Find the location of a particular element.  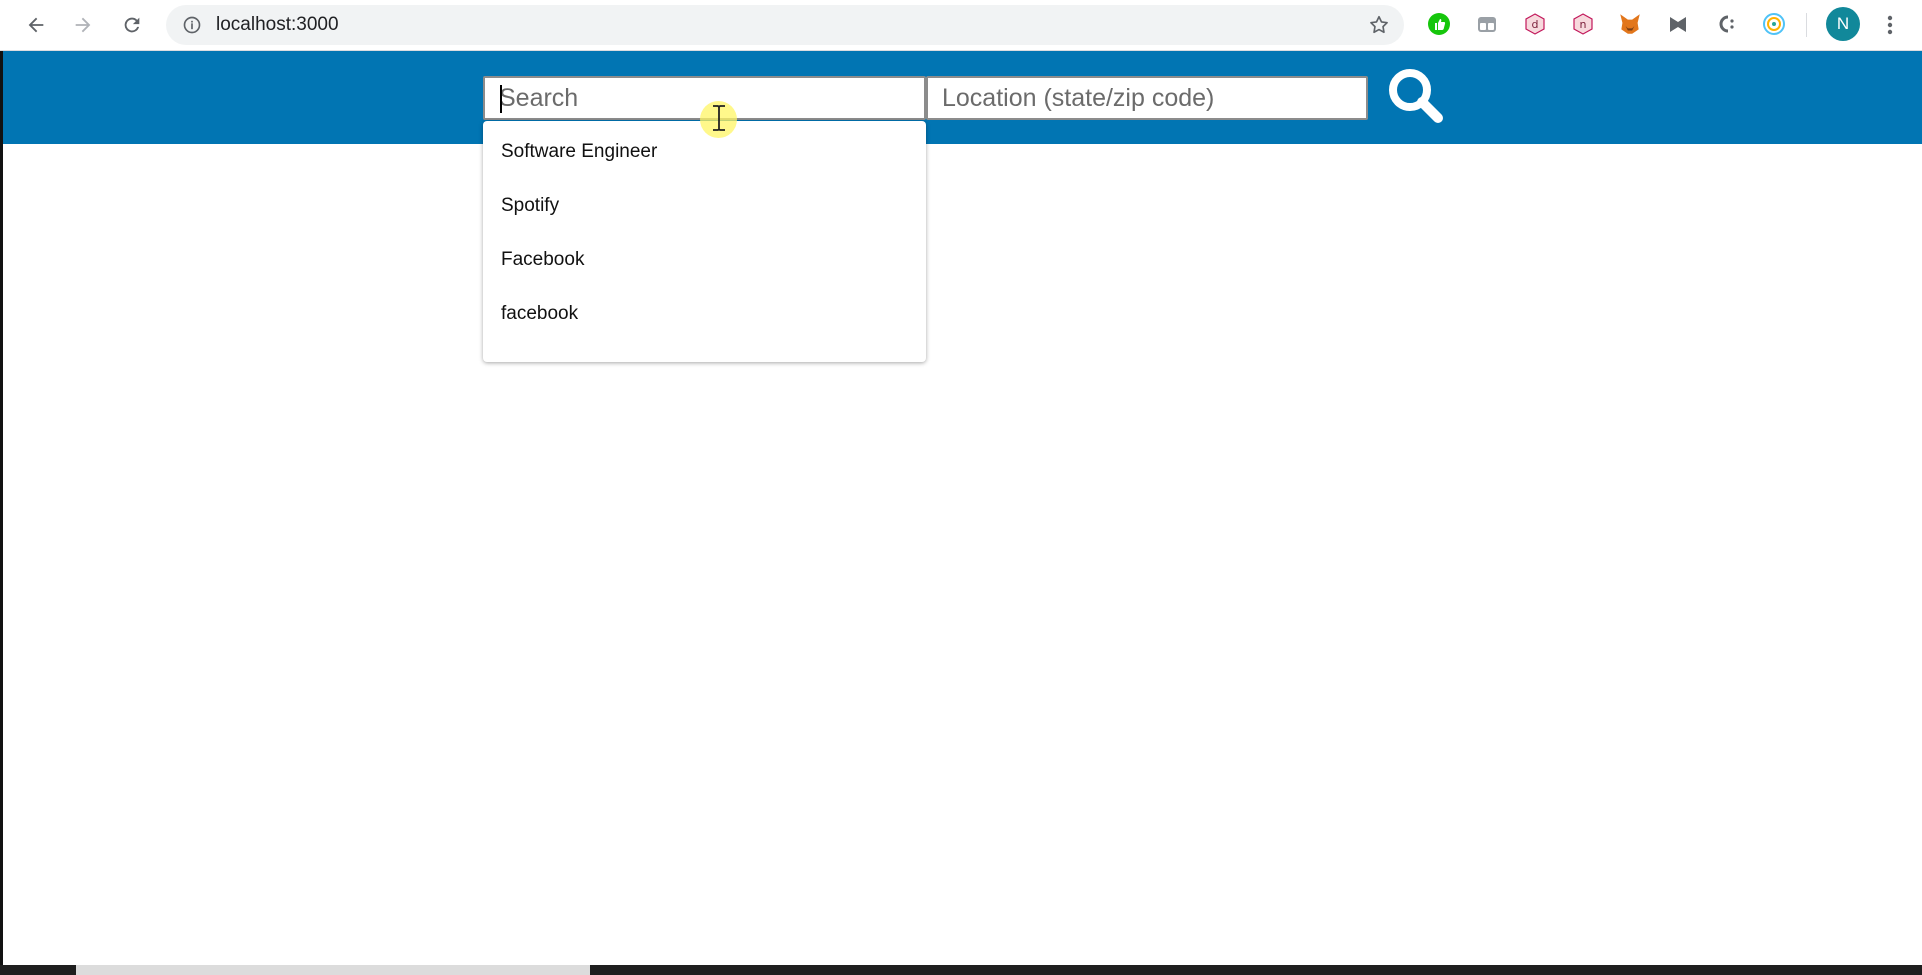

green-thumb-icon is located at coordinates (1439, 24).